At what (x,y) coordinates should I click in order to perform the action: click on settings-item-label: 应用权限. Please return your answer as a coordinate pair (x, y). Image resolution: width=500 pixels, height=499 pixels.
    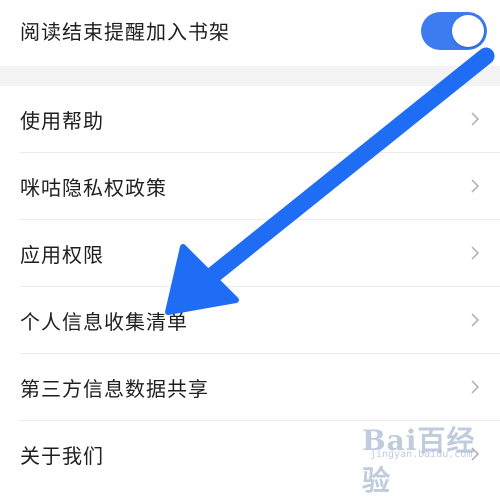
    Looking at the image, I should click on (62, 255).